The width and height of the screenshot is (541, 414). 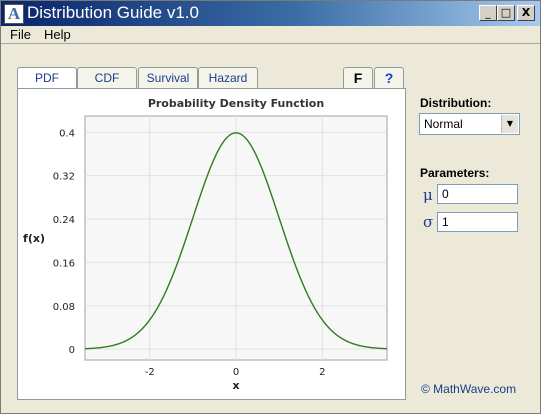 What do you see at coordinates (443, 124) in the screenshot?
I see `distribution-value: Normal` at bounding box center [443, 124].